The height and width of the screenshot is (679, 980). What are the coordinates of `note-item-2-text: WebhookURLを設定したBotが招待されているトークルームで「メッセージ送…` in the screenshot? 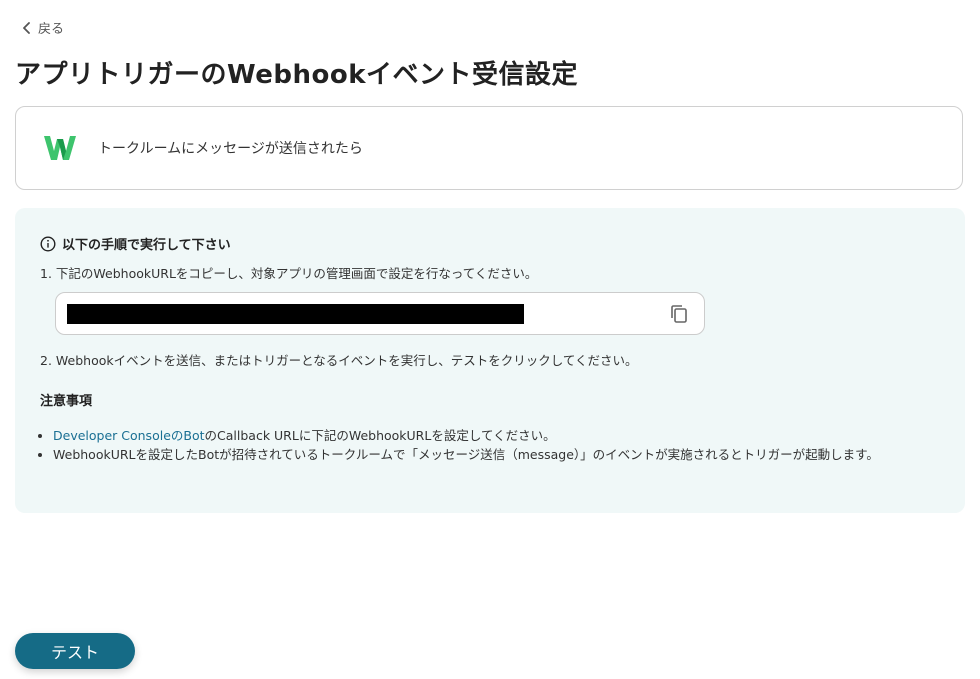 It's located at (466, 454).